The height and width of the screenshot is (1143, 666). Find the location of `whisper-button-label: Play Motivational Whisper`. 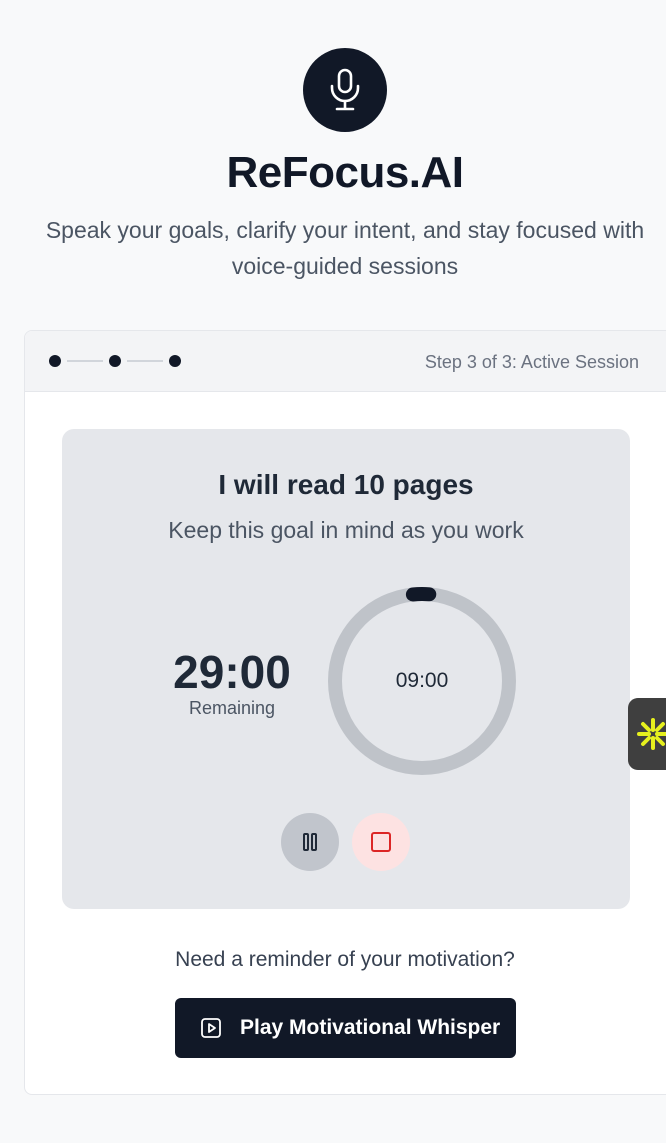

whisper-button-label: Play Motivational Whisper is located at coordinates (370, 1027).